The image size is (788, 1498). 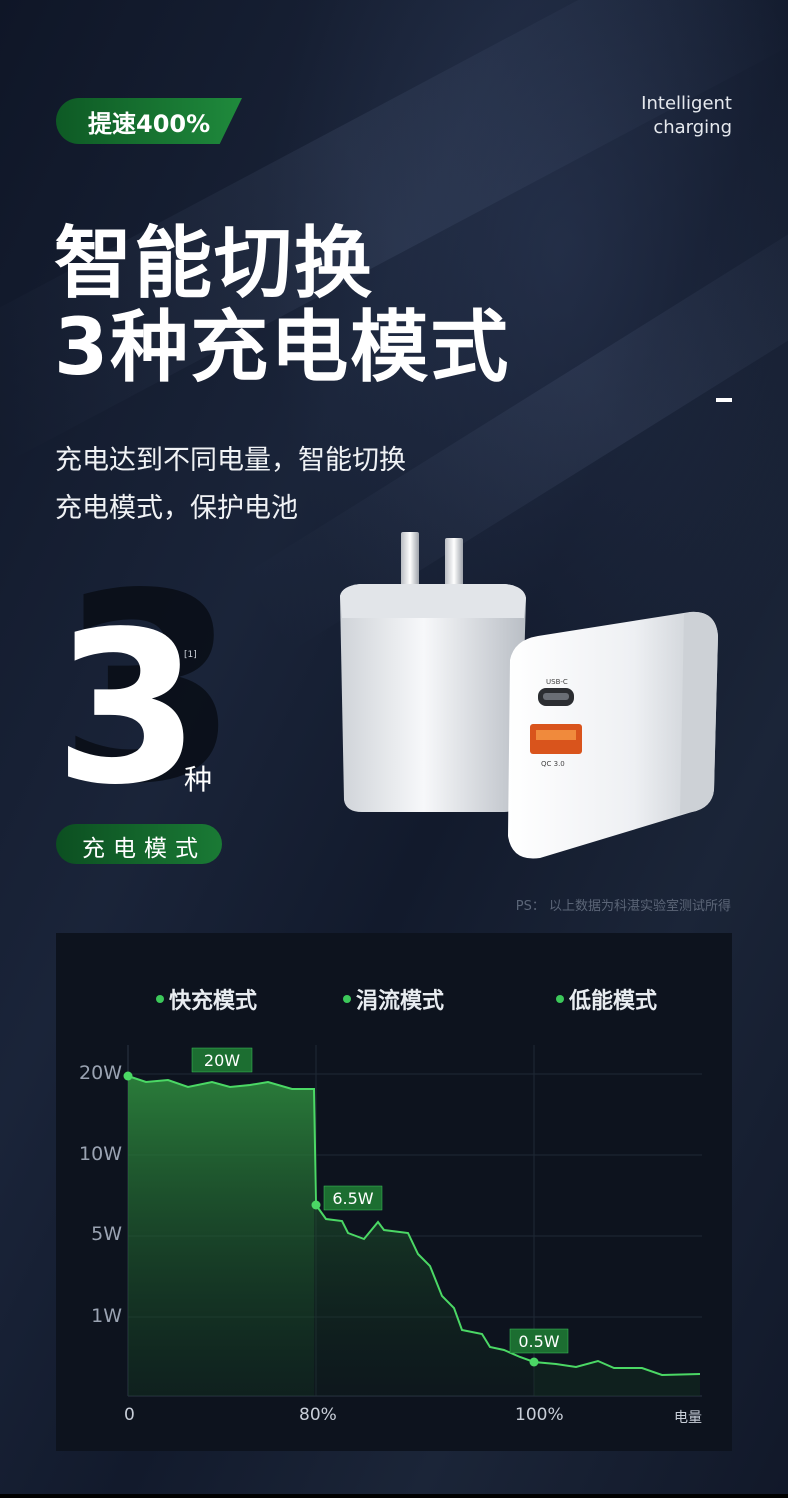 I want to click on annotation-6-5w: 6.5W, so click(x=353, y=1198).